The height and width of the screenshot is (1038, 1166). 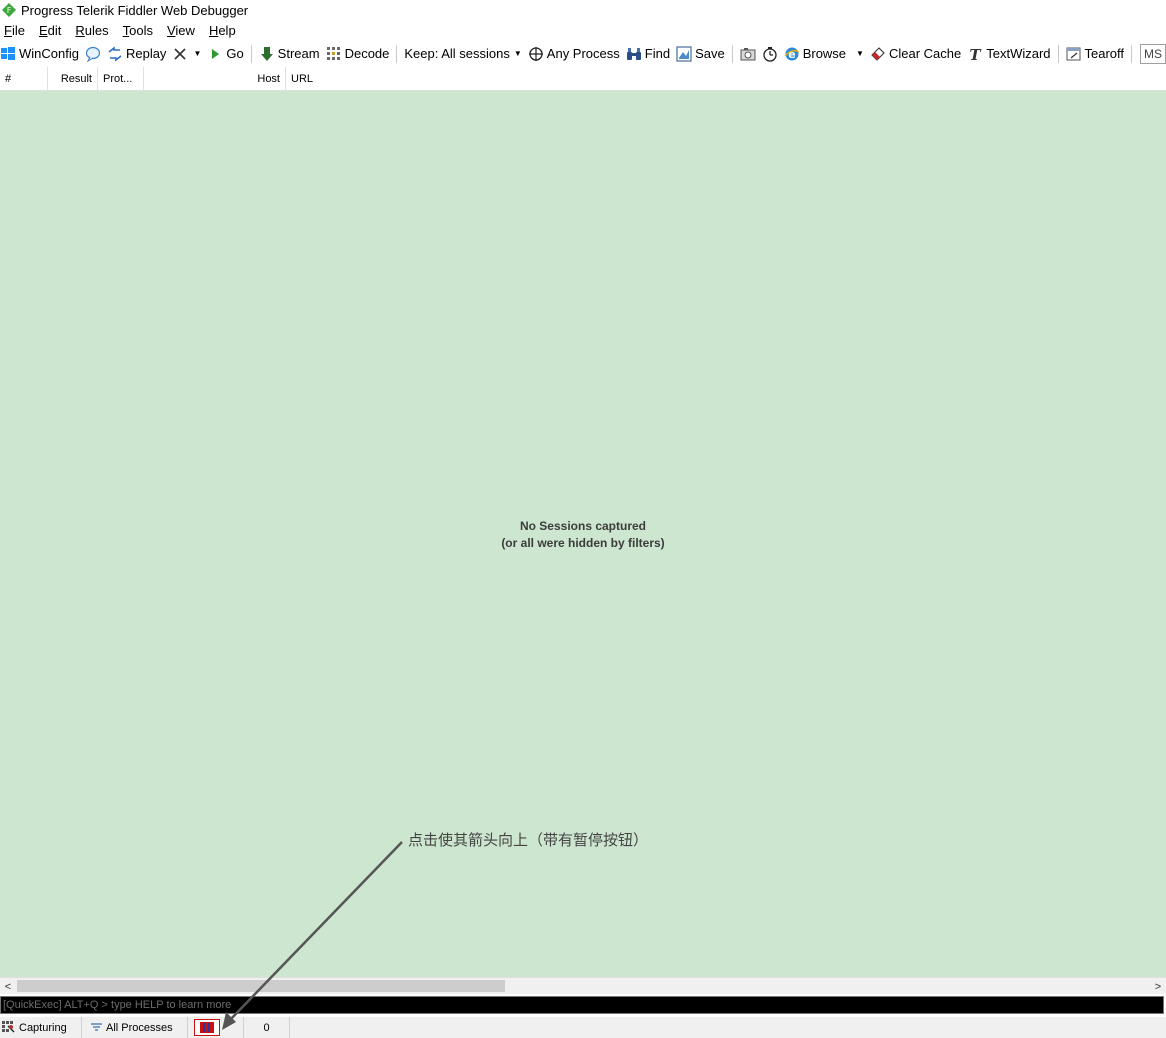 What do you see at coordinates (73, 78) in the screenshot?
I see `column-header-result: Result` at bounding box center [73, 78].